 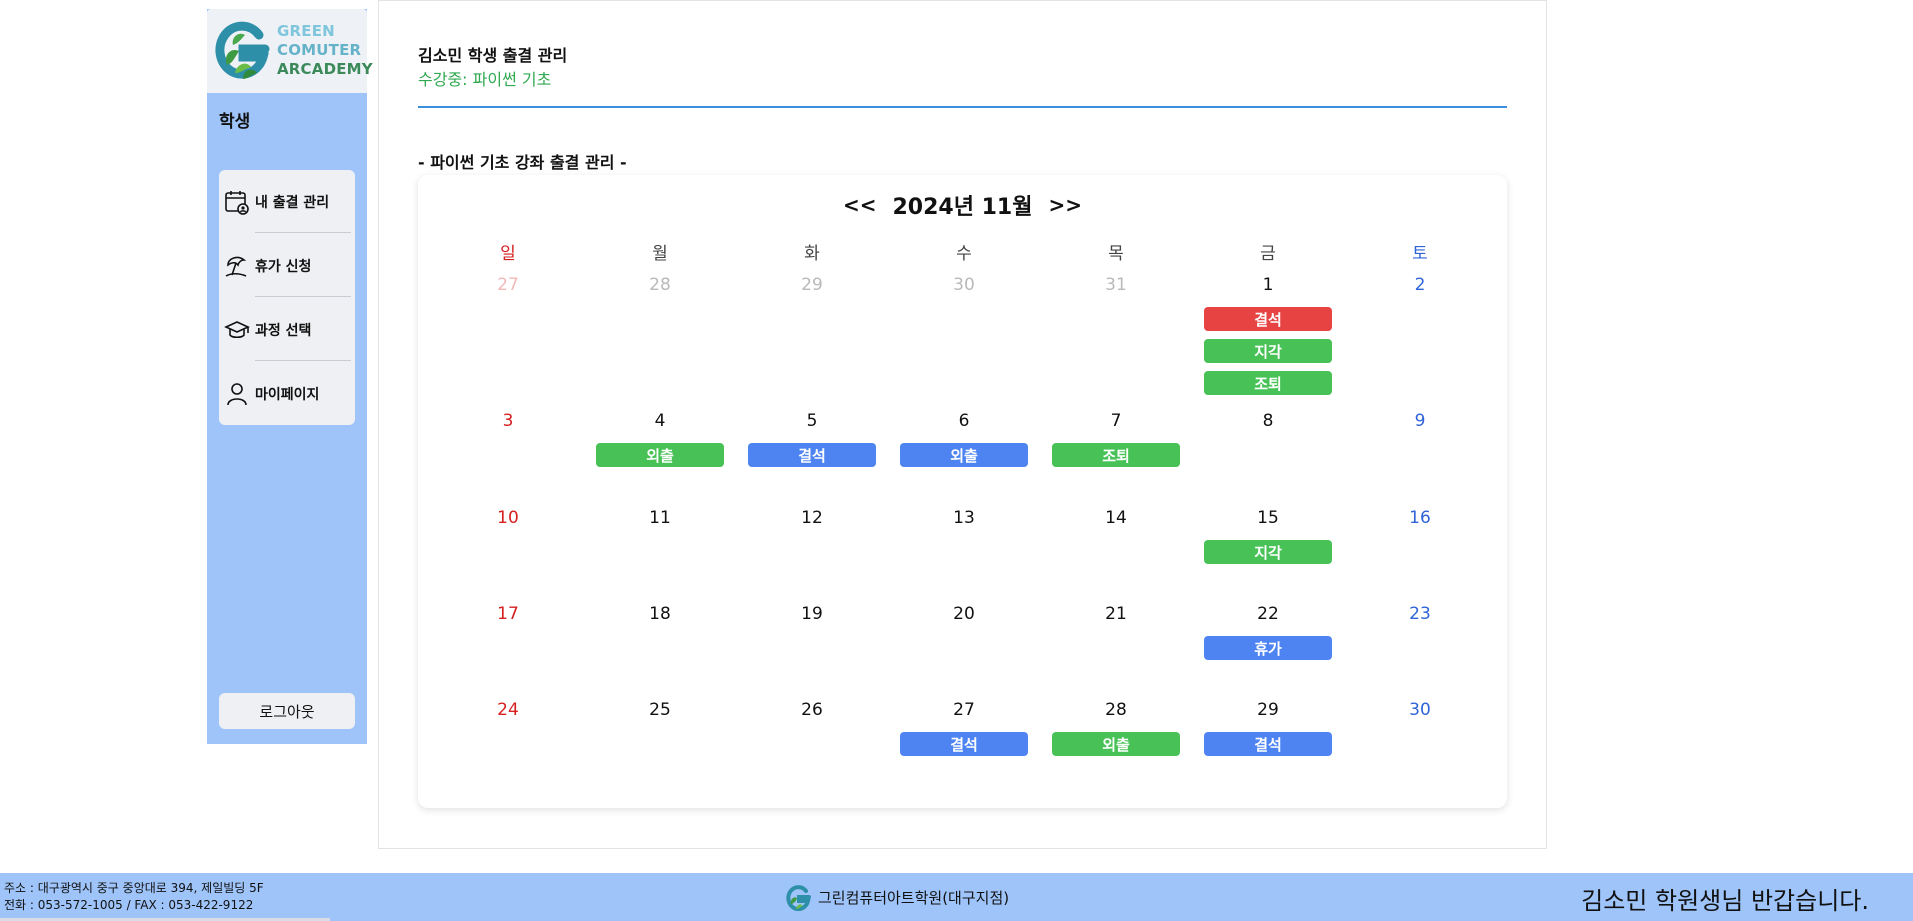 What do you see at coordinates (1420, 710) in the screenshot?
I see `calendar-day: 30` at bounding box center [1420, 710].